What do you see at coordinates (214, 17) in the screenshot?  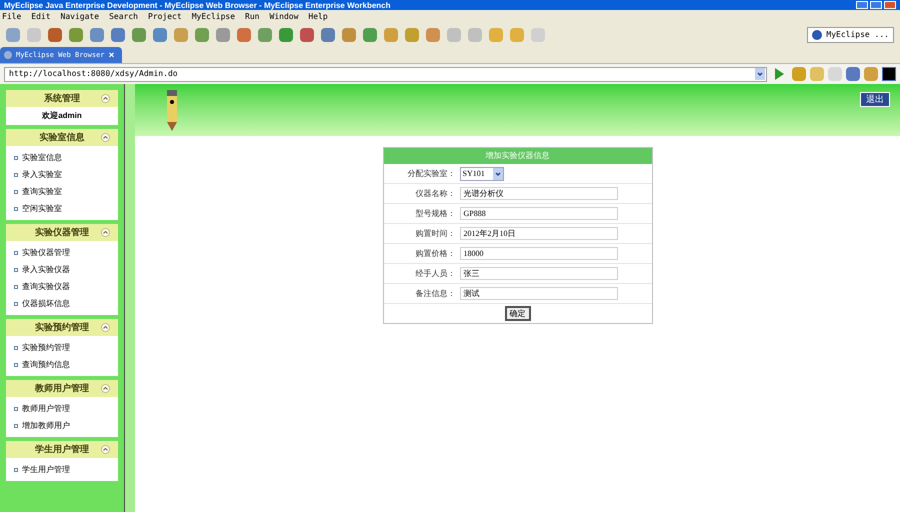 I see `menu-item: MyEclipse` at bounding box center [214, 17].